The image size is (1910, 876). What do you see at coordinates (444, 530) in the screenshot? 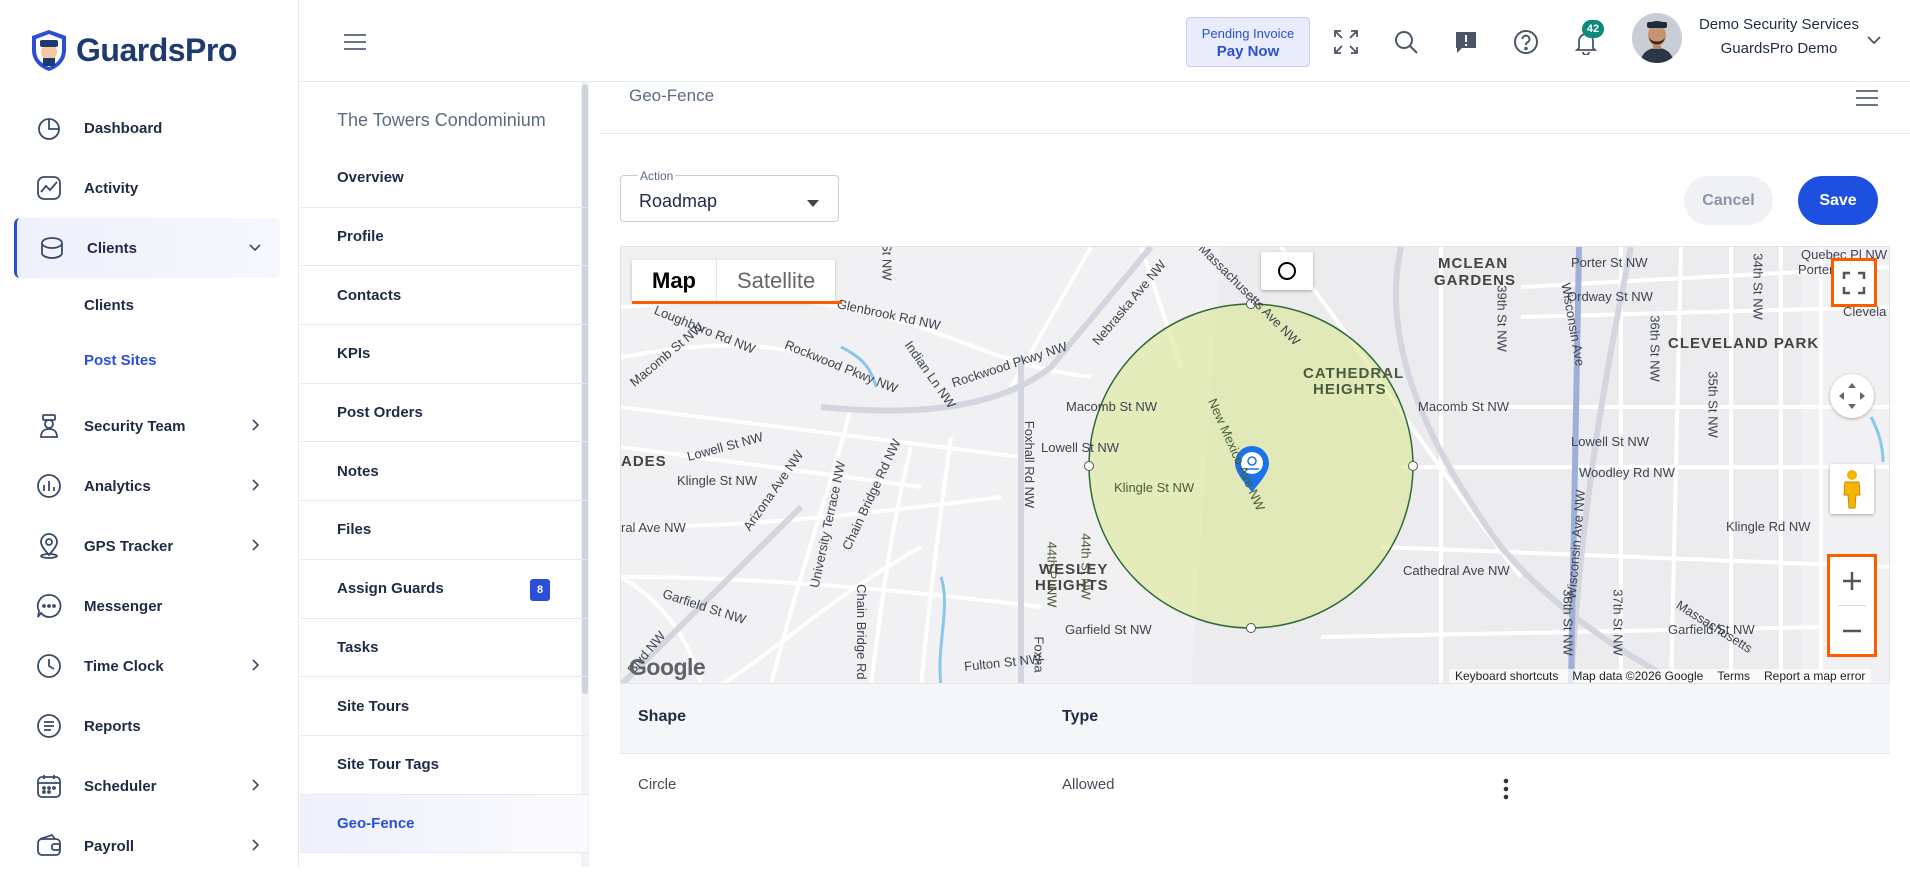
I see `site-menu-files: Files` at bounding box center [444, 530].